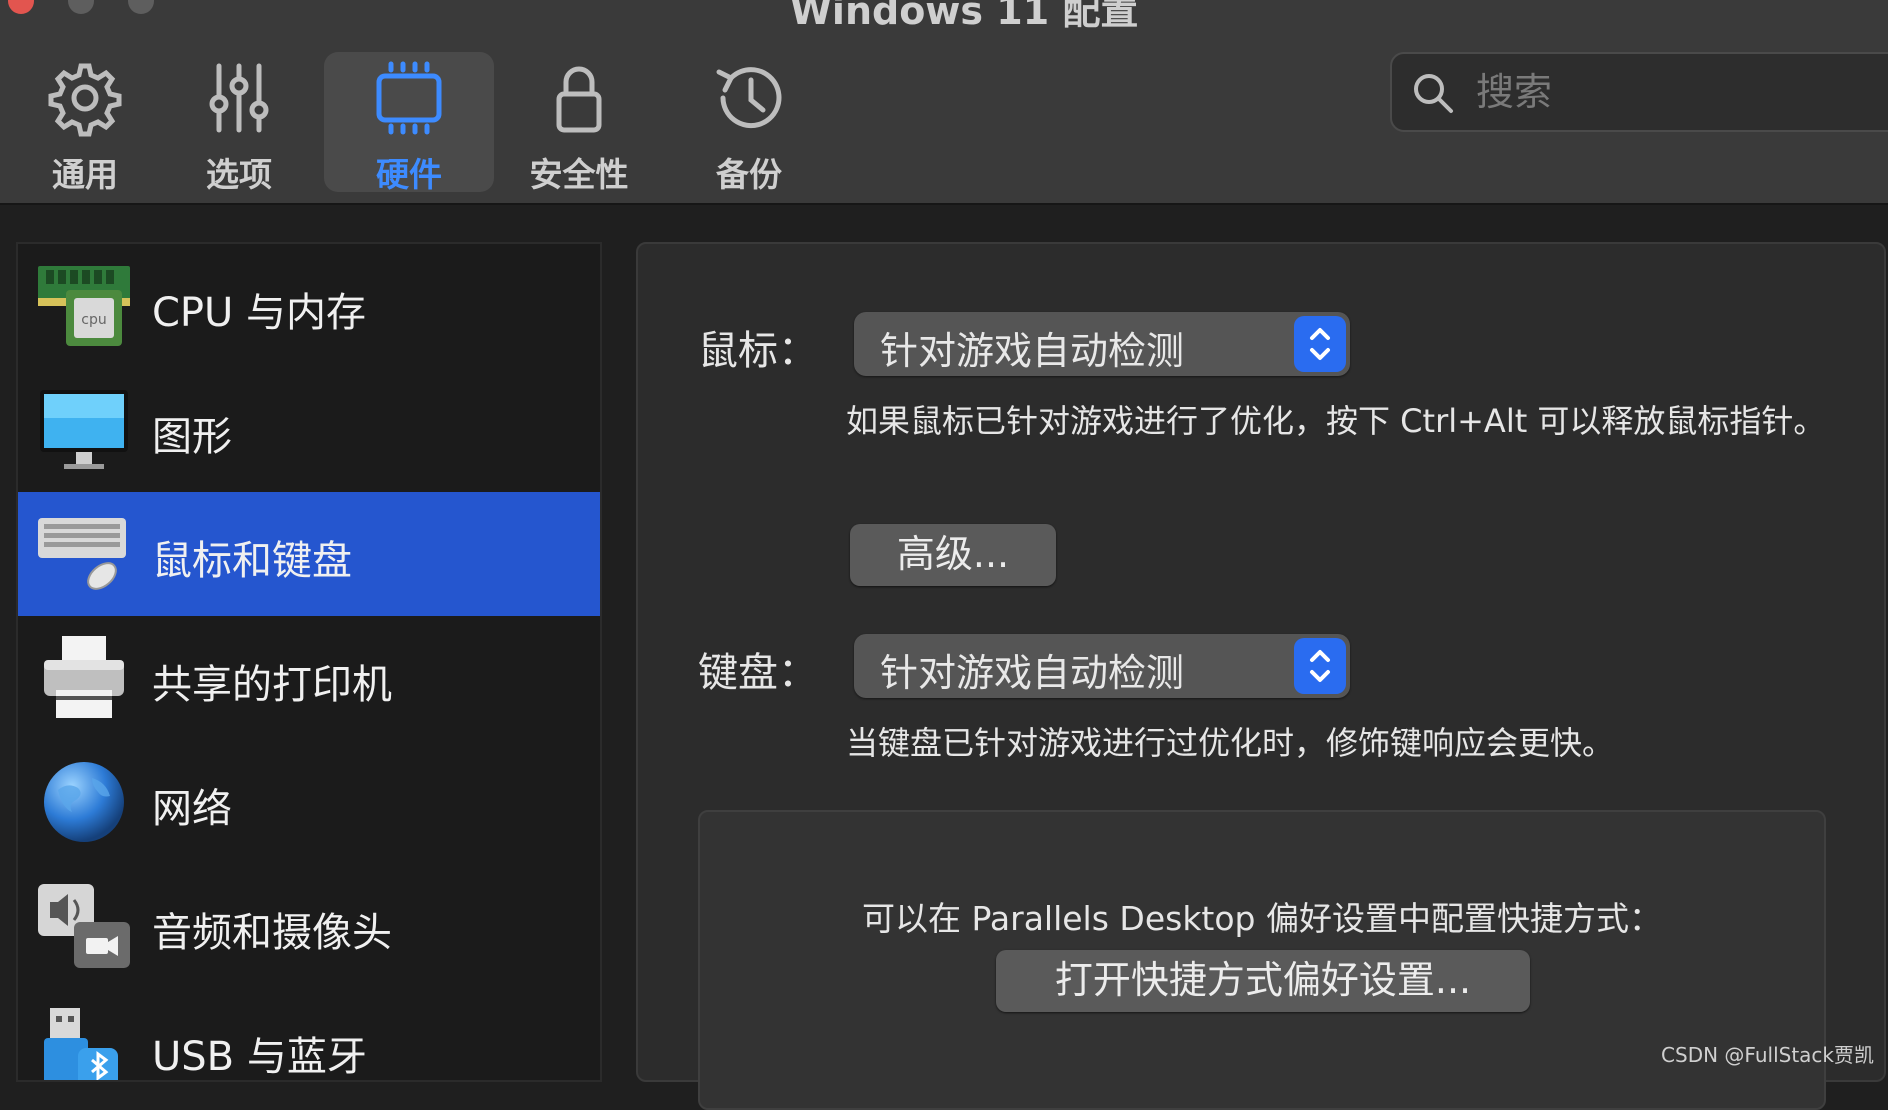  I want to click on speaker-camera-icon, so click(84, 926).